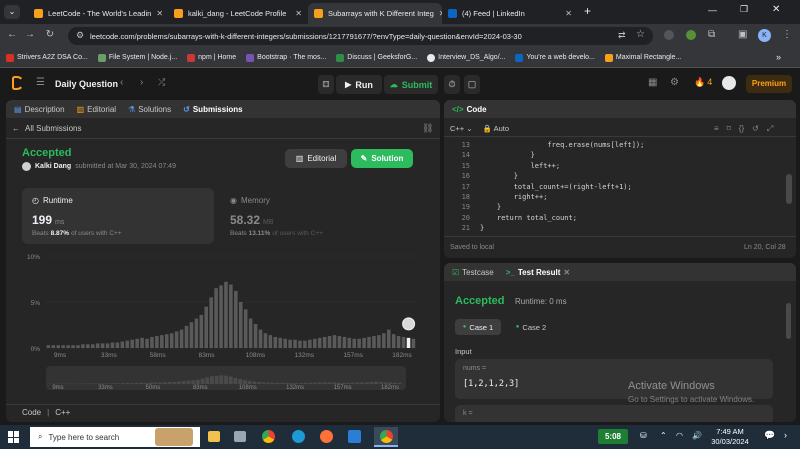 The image size is (800, 449). Describe the element at coordinates (789, 189) in the screenshot. I see `editor-scrollbar` at that location.